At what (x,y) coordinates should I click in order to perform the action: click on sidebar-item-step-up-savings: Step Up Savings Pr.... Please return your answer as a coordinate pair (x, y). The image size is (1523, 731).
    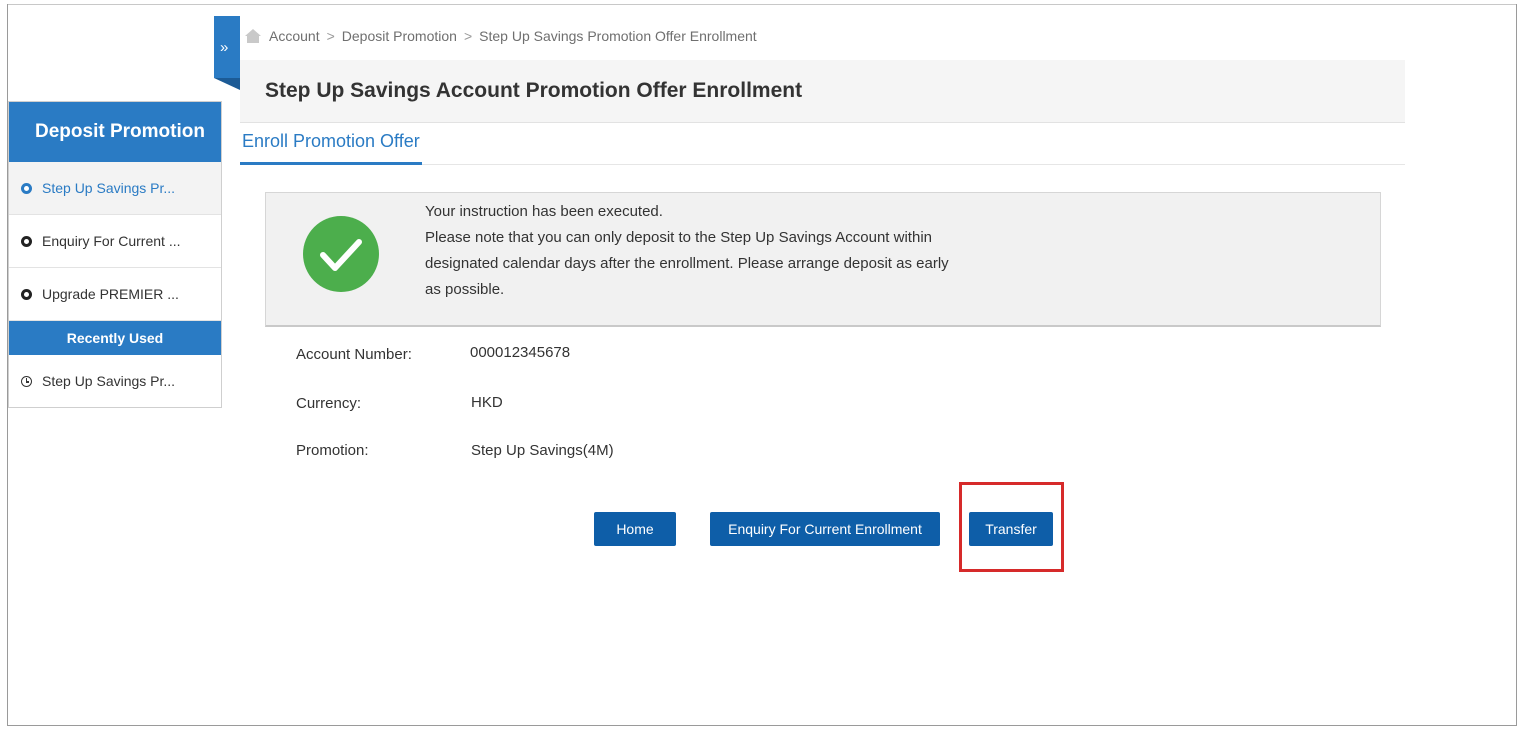
    Looking at the image, I should click on (115, 188).